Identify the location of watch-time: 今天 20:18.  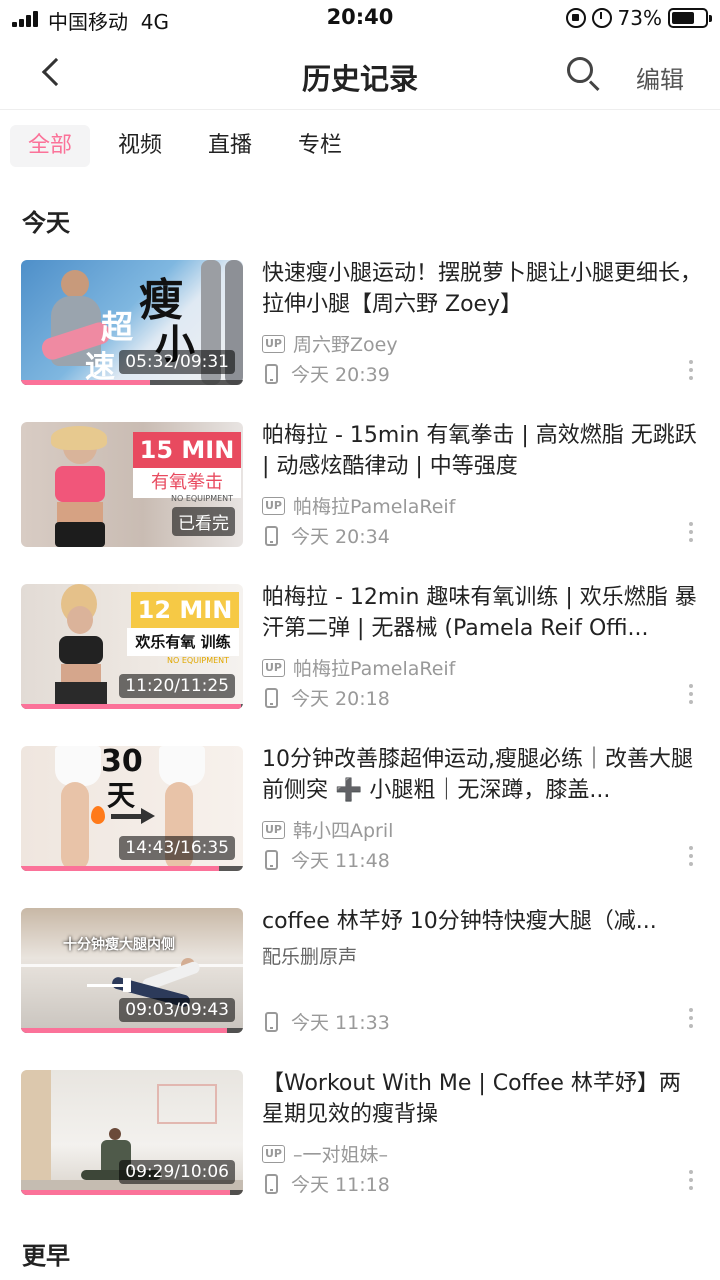
(340, 699).